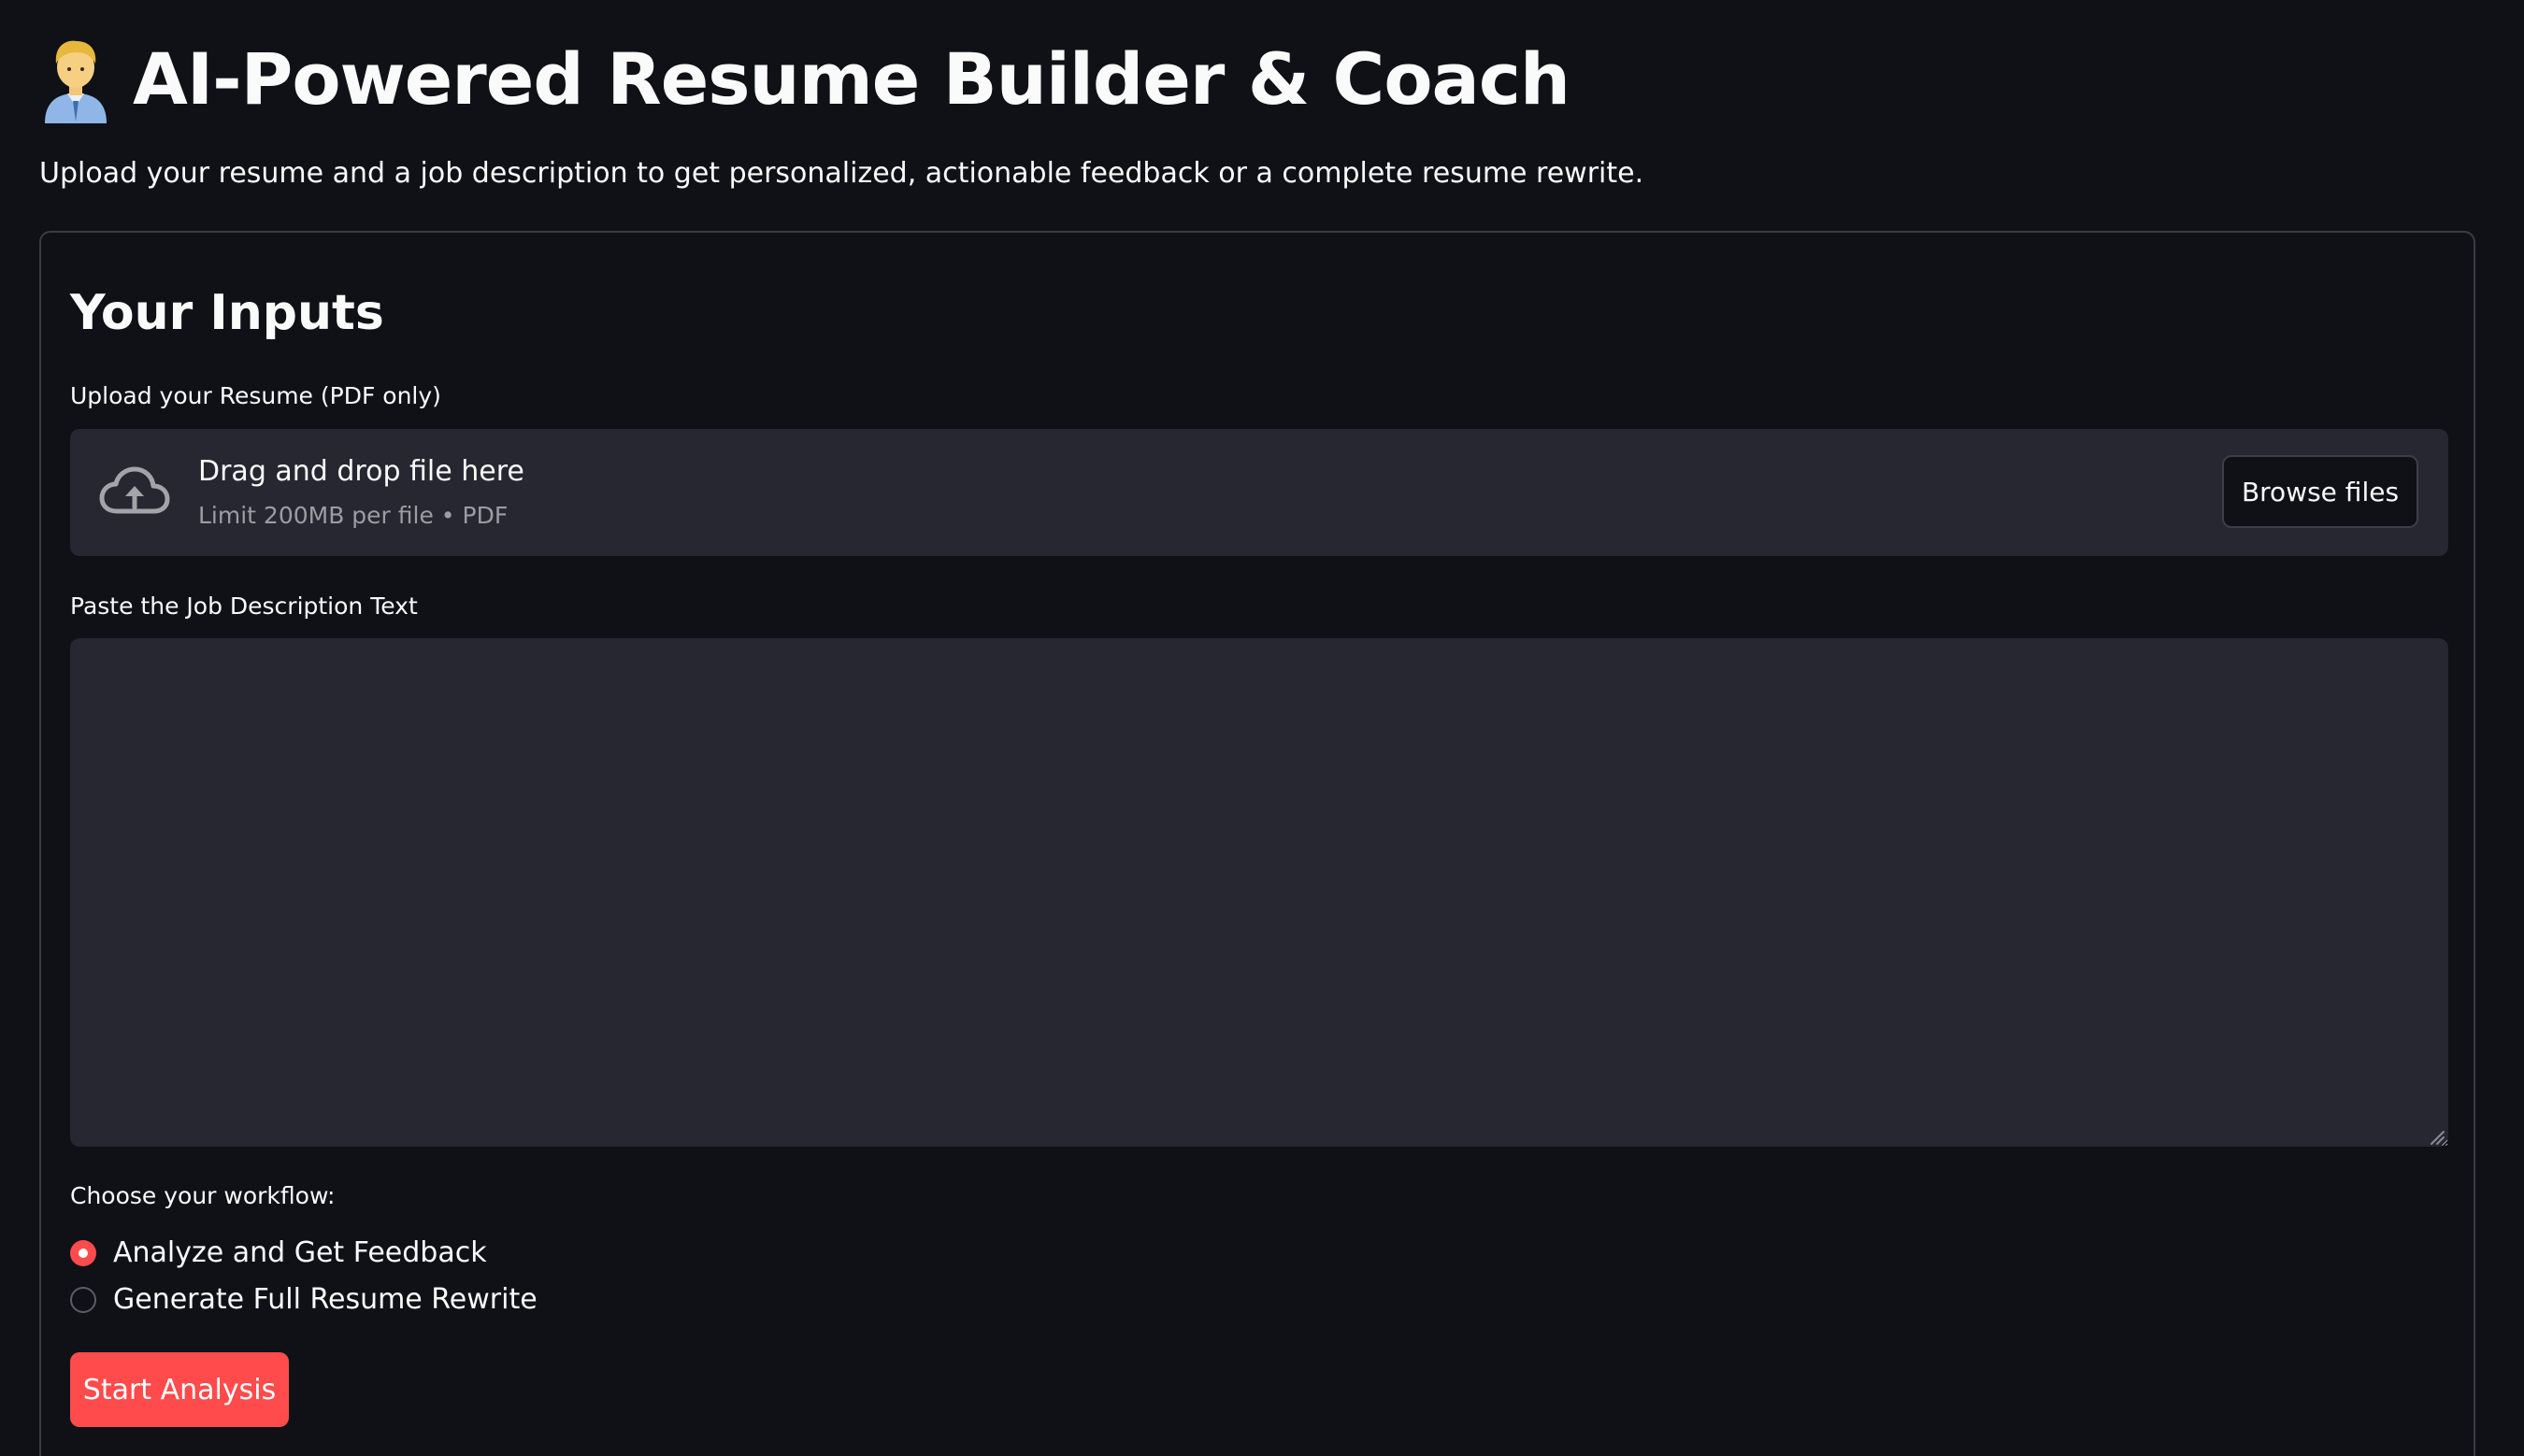 This screenshot has width=2524, height=1456. What do you see at coordinates (244, 606) in the screenshot?
I see `job-description-label: Paste the Job Description Text` at bounding box center [244, 606].